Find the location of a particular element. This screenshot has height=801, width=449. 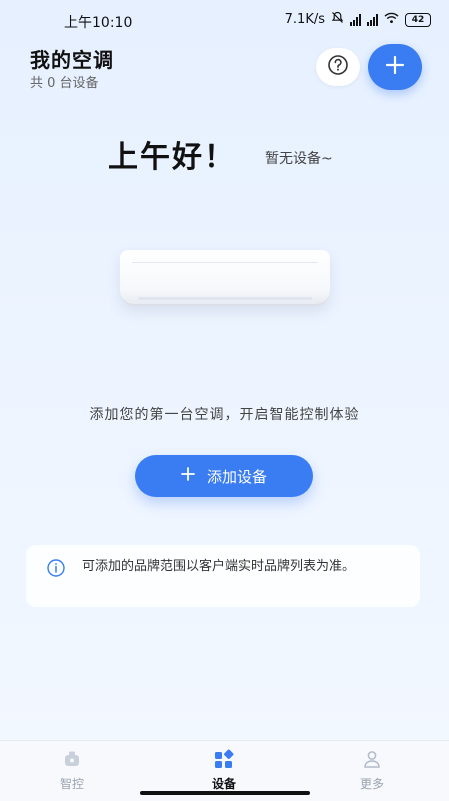

empty-state-description: 添加您的第一台空调，开启智能控制体验 is located at coordinates (224, 415).